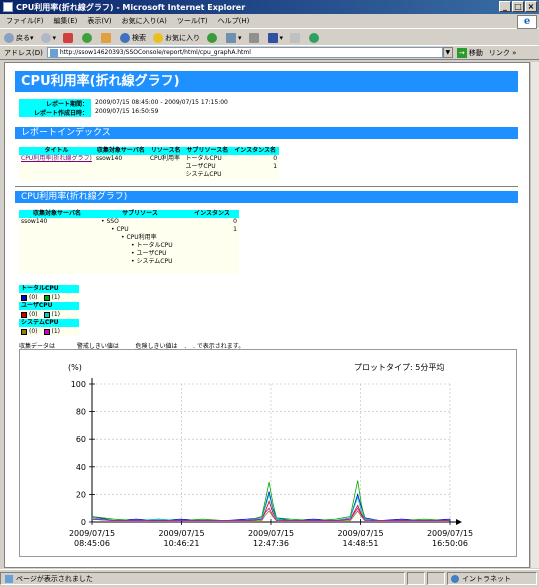 The height and width of the screenshot is (587, 539). I want to click on y-tick-label: 80, so click(81, 412).